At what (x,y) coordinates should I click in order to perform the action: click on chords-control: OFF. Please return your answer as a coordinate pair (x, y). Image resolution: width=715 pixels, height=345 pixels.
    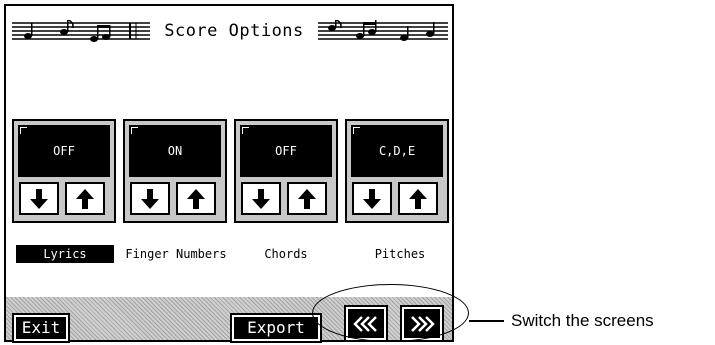
    Looking at the image, I should click on (286, 171).